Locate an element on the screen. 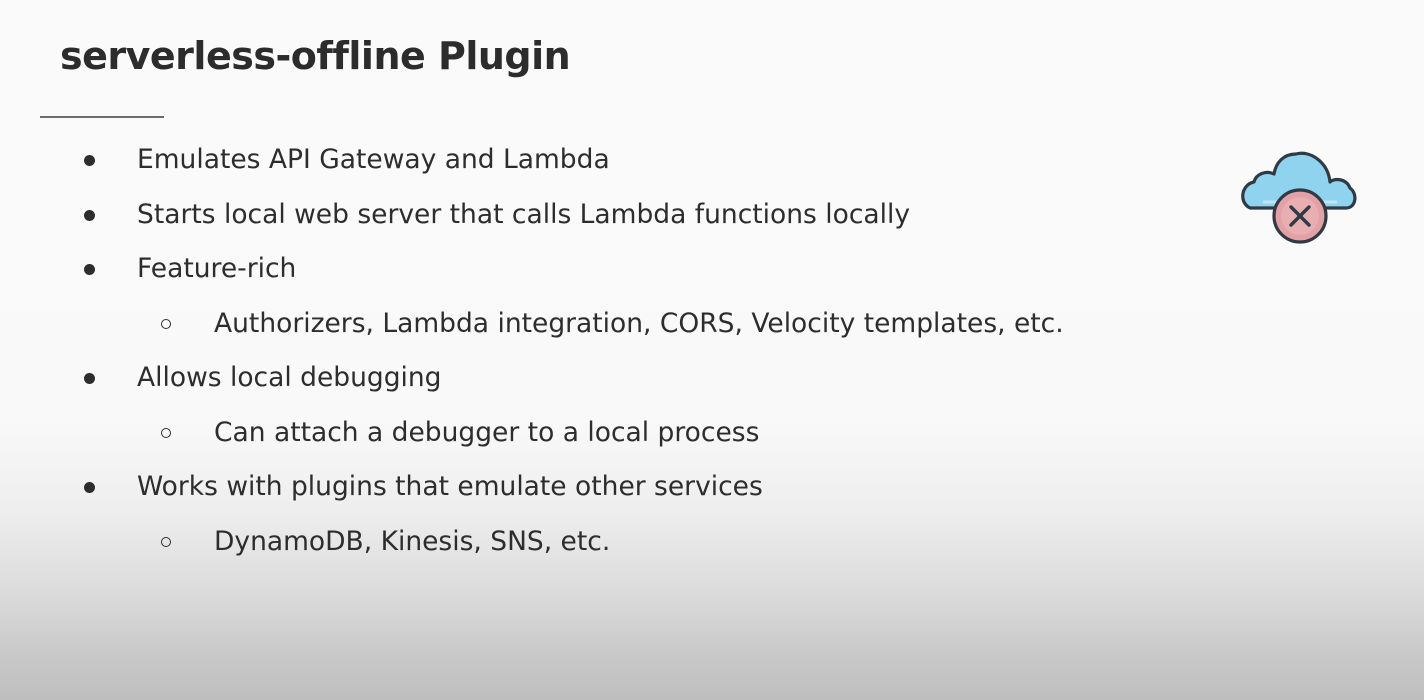 Image resolution: width=1424 pixels, height=700 pixels. bullet-text: Emulates API Gateway and Lambda is located at coordinates (373, 159).